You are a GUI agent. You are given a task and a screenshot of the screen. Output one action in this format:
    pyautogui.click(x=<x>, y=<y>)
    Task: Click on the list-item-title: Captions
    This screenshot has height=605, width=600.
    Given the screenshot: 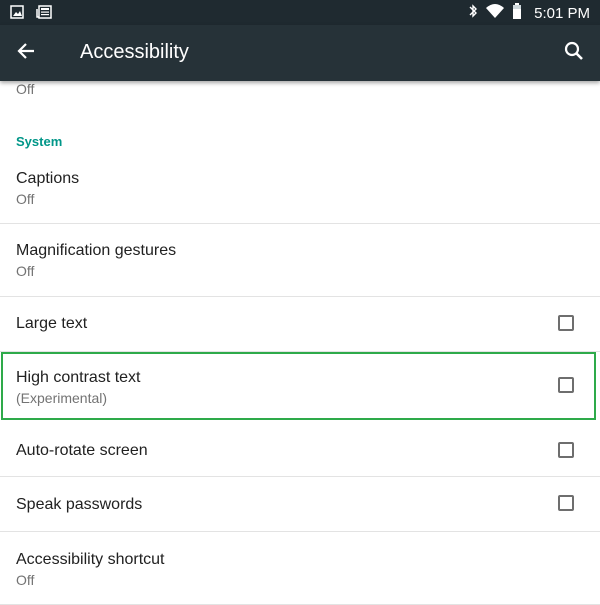 What is the action you would take?
    pyautogui.click(x=48, y=178)
    